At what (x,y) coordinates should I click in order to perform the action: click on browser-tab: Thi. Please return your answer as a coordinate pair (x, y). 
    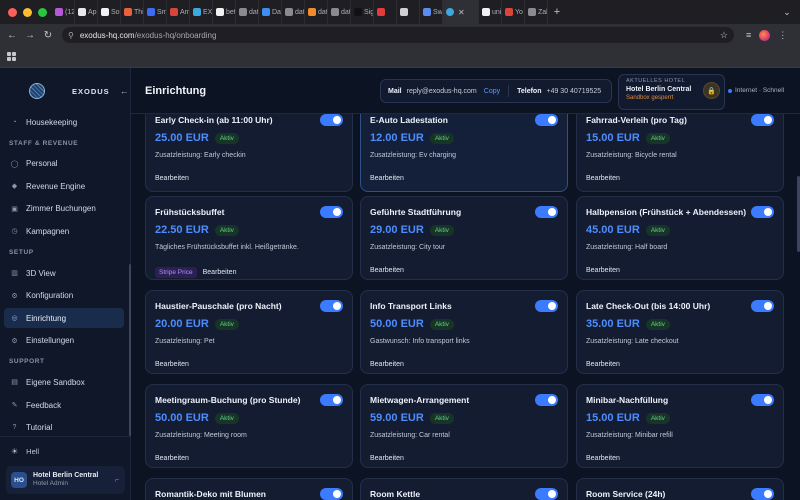
    Looking at the image, I should click on (132, 12).